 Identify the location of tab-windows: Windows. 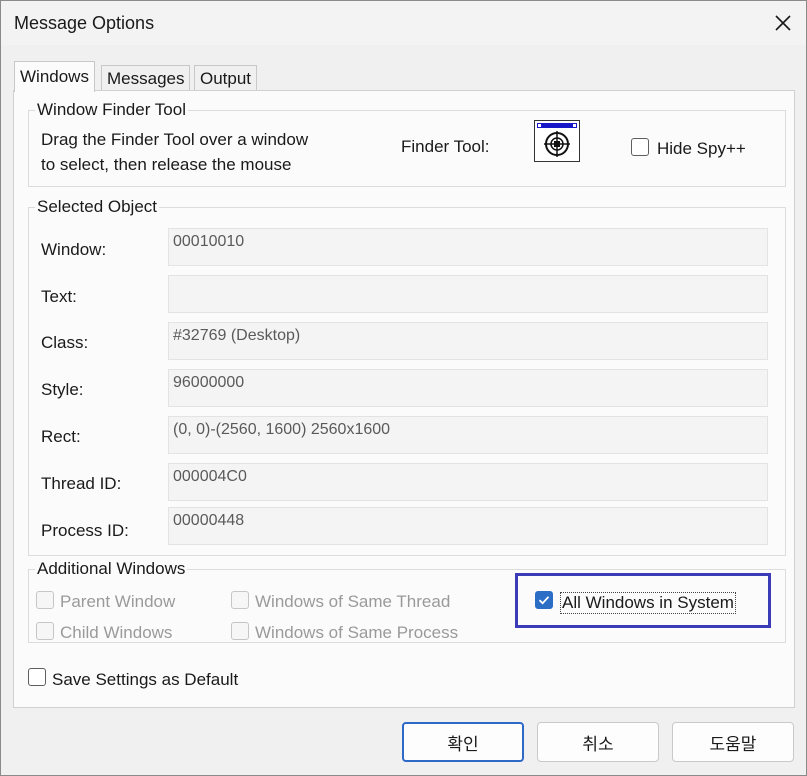
(54, 76).